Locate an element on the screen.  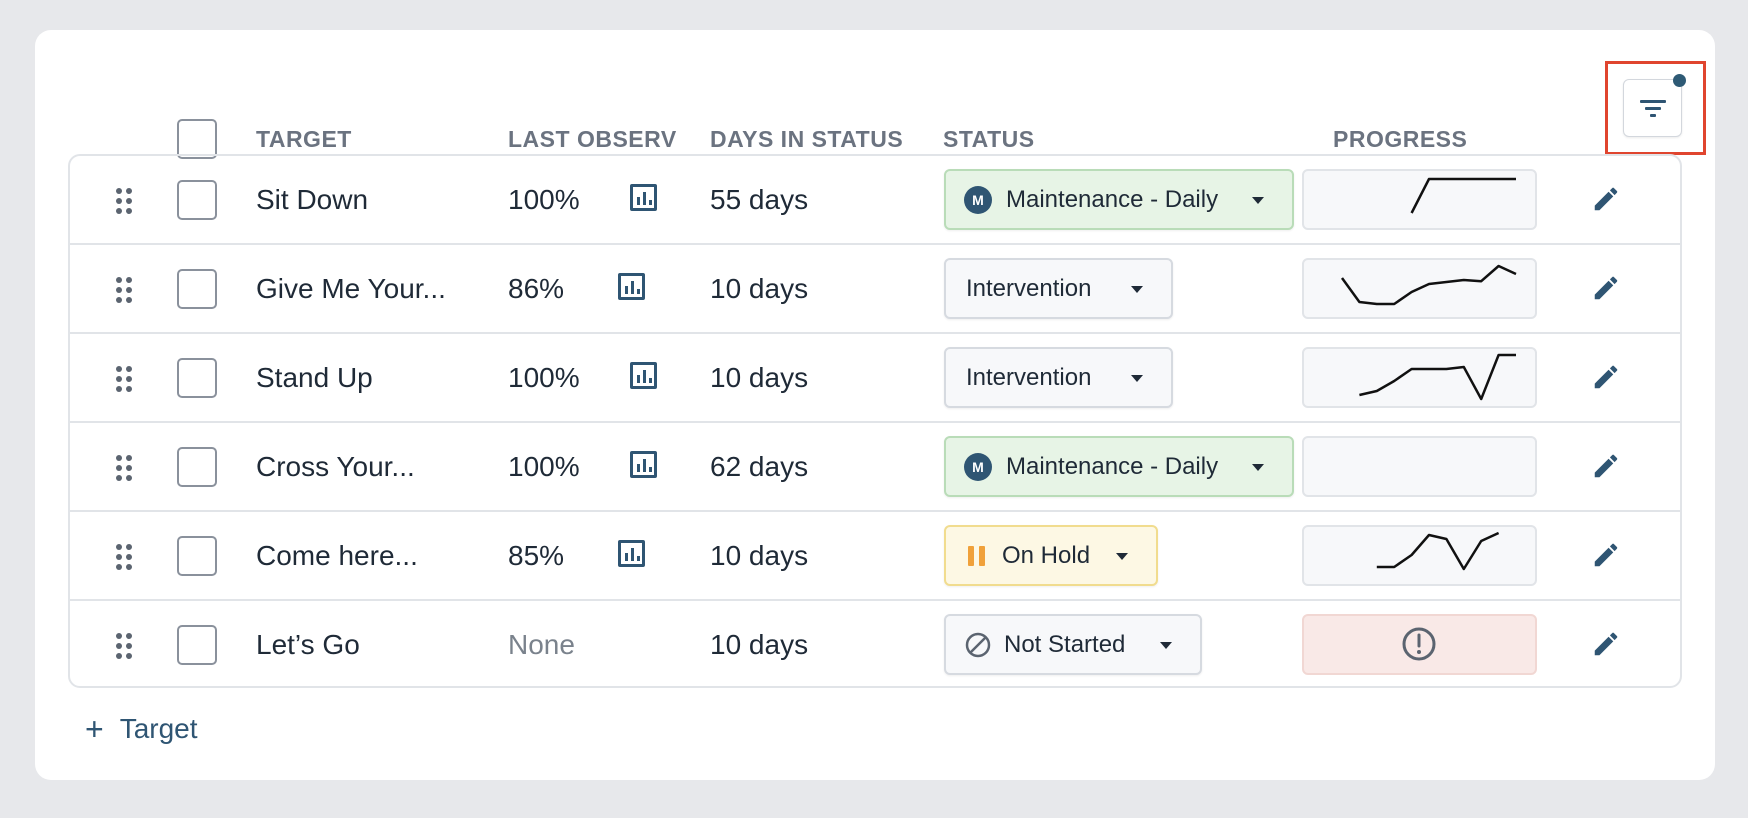
filter-active-dot is located at coordinates (1679, 80).